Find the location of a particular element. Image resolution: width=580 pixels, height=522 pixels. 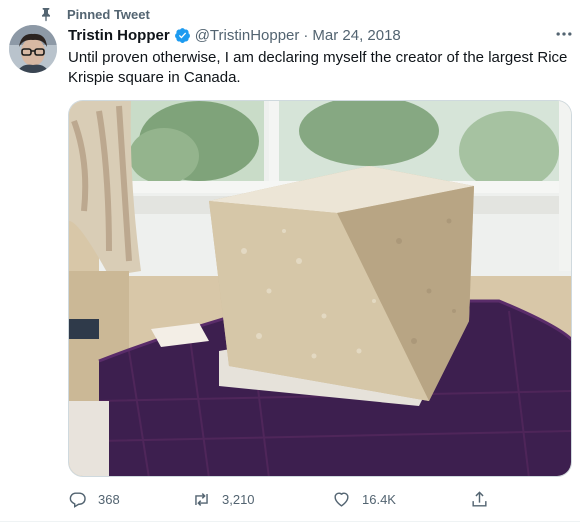

pinned-indicator: Pinned Tweet is located at coordinates (94, 14).